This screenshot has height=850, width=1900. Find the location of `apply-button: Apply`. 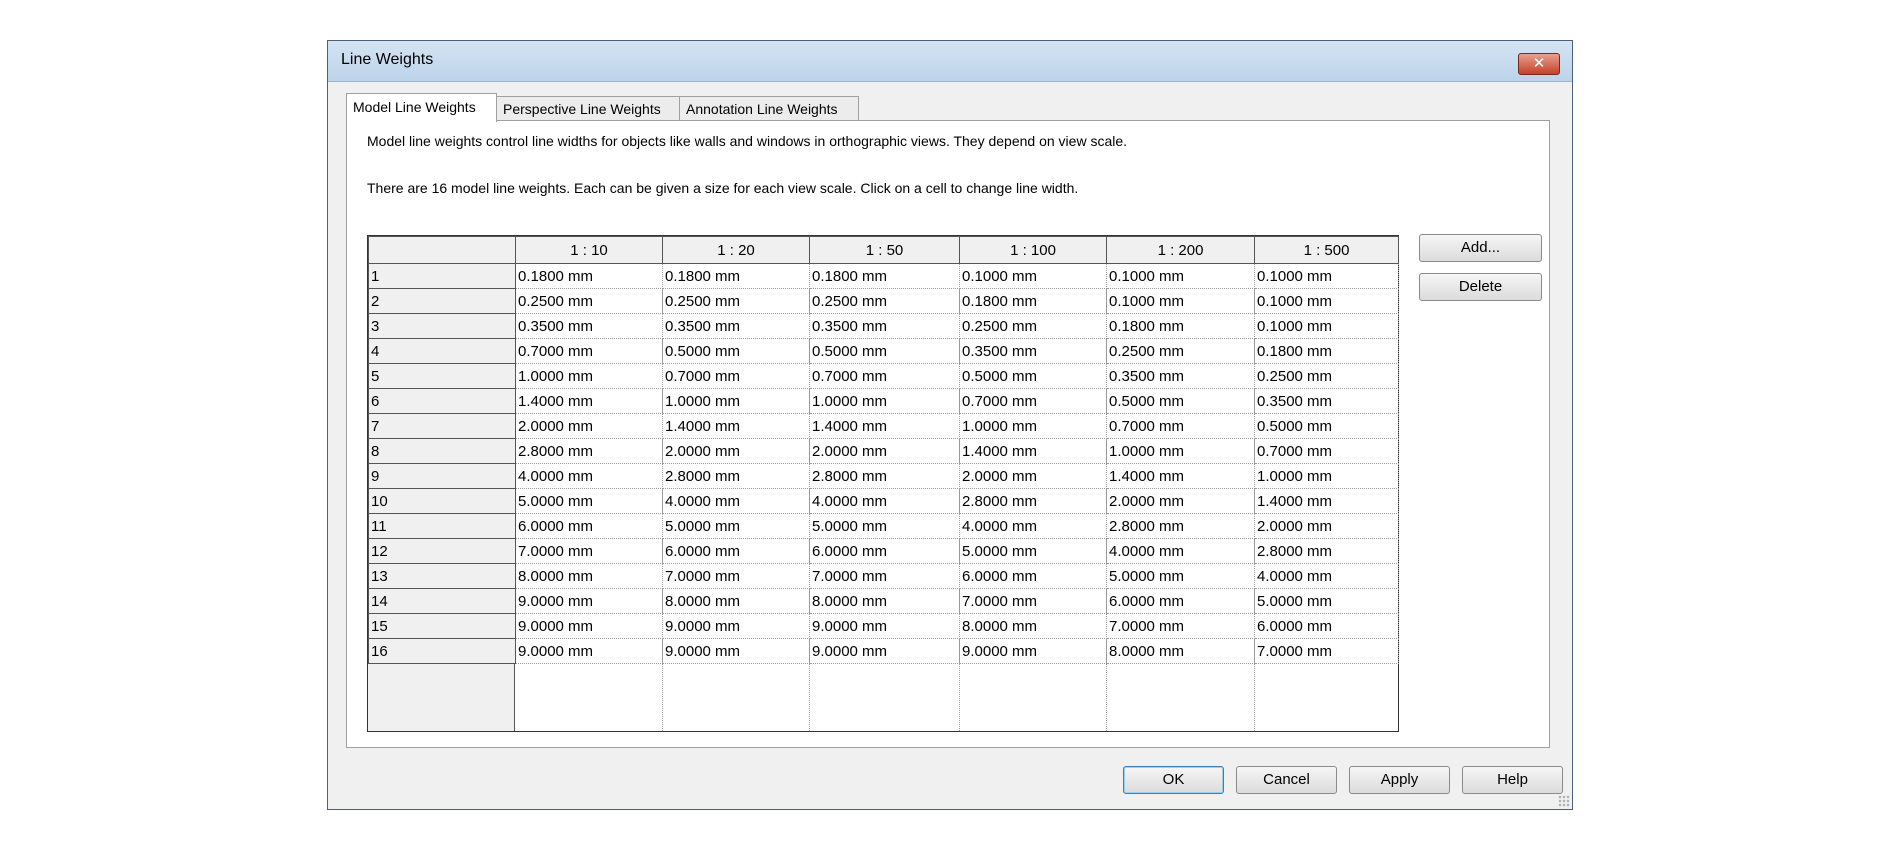

apply-button: Apply is located at coordinates (1399, 780).